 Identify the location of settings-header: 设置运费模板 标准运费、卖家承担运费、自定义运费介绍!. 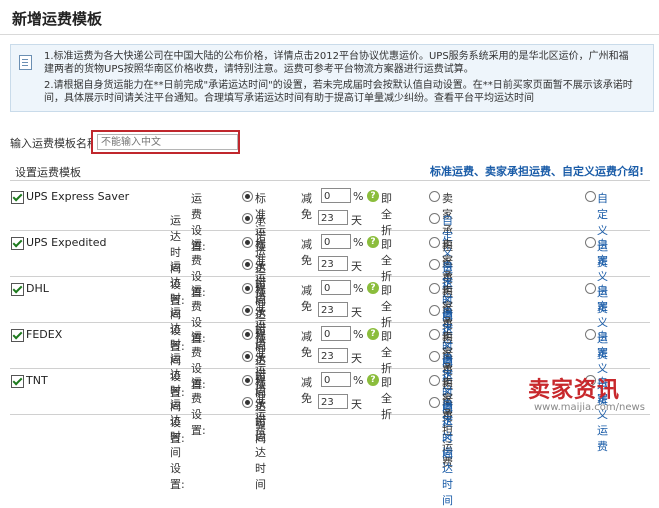
(330, 170).